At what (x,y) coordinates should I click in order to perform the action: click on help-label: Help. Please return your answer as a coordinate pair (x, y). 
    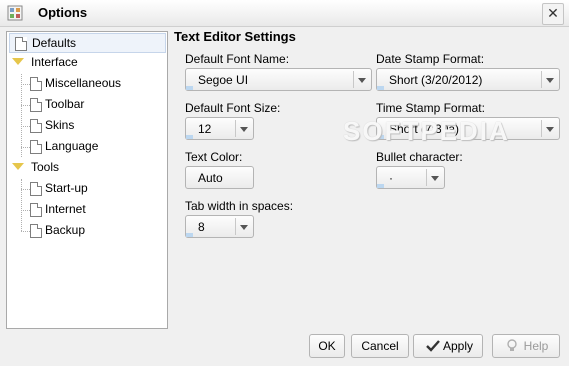
    Looking at the image, I should click on (536, 346).